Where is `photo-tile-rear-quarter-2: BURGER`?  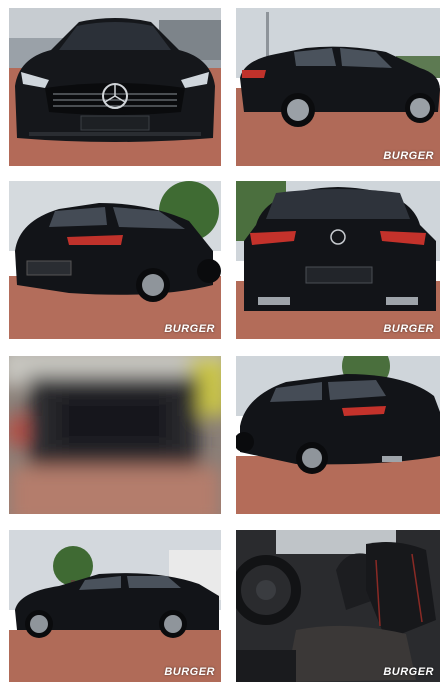 photo-tile-rear-quarter-2: BURGER is located at coordinates (115, 260).